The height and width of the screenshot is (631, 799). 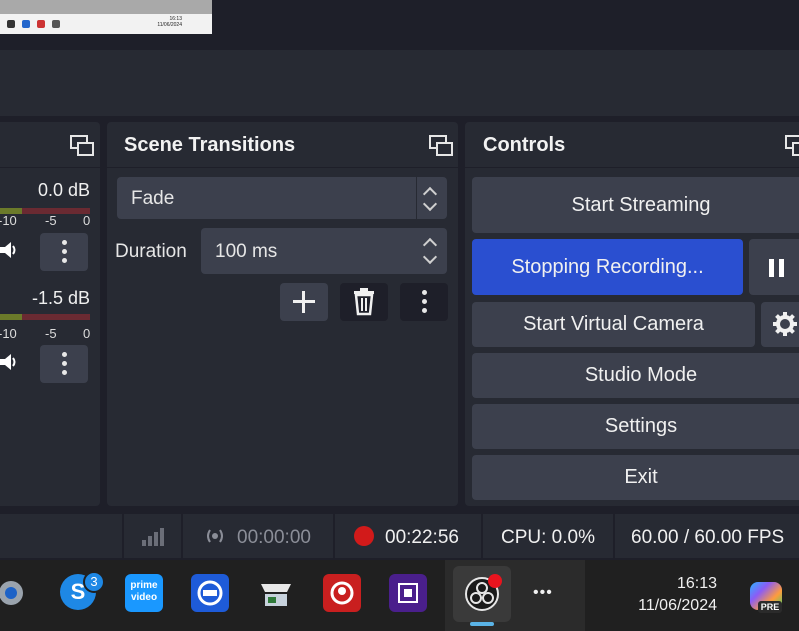 I want to click on track-volume-db: 0.0 dB, so click(x=63, y=190).